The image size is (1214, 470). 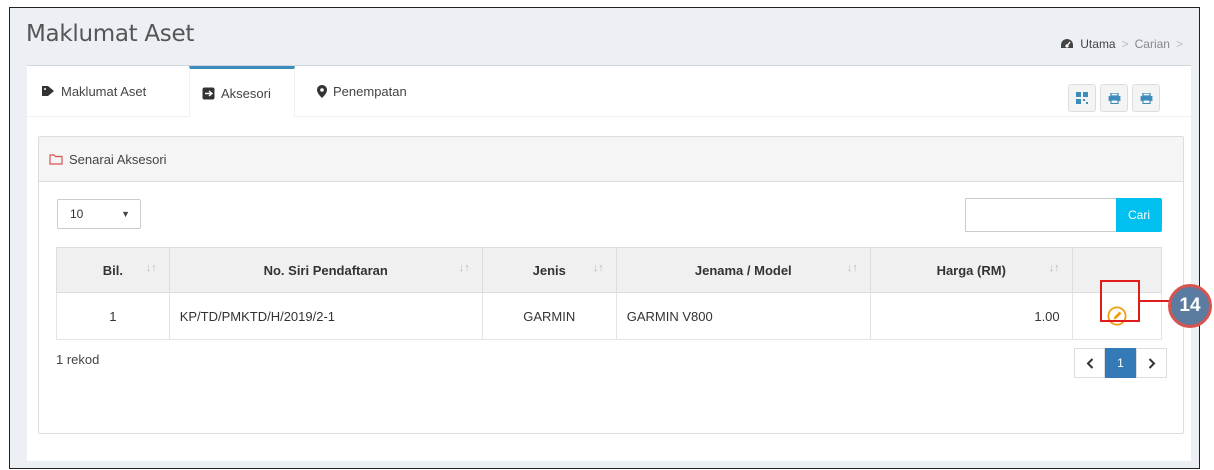 I want to click on annotation-callout-line, so click(x=1155, y=301).